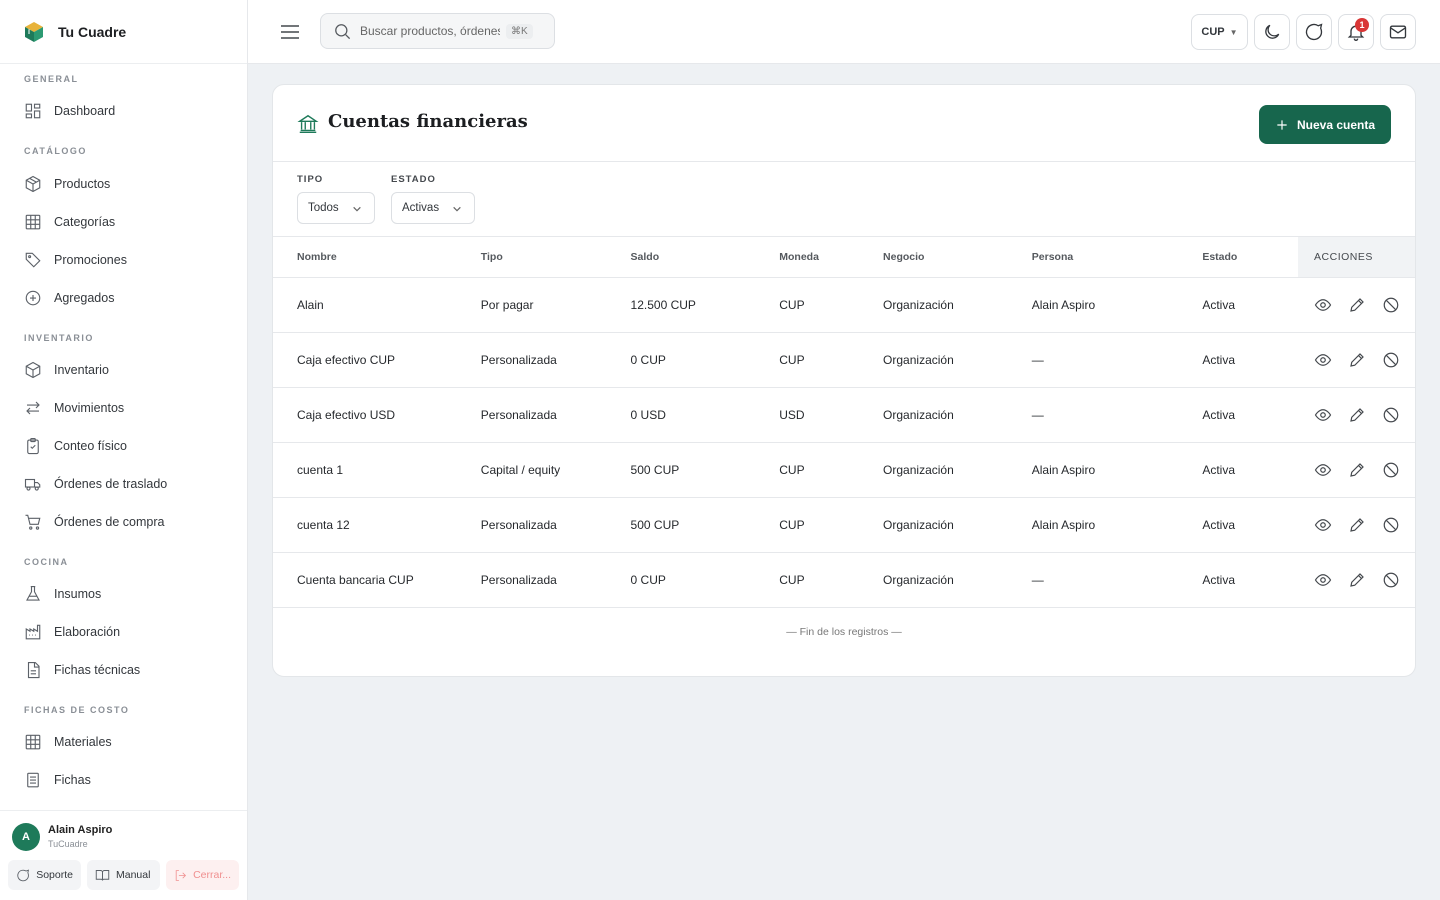 The image size is (1440, 900). I want to click on brand: Tu Cuadre, so click(123, 32).